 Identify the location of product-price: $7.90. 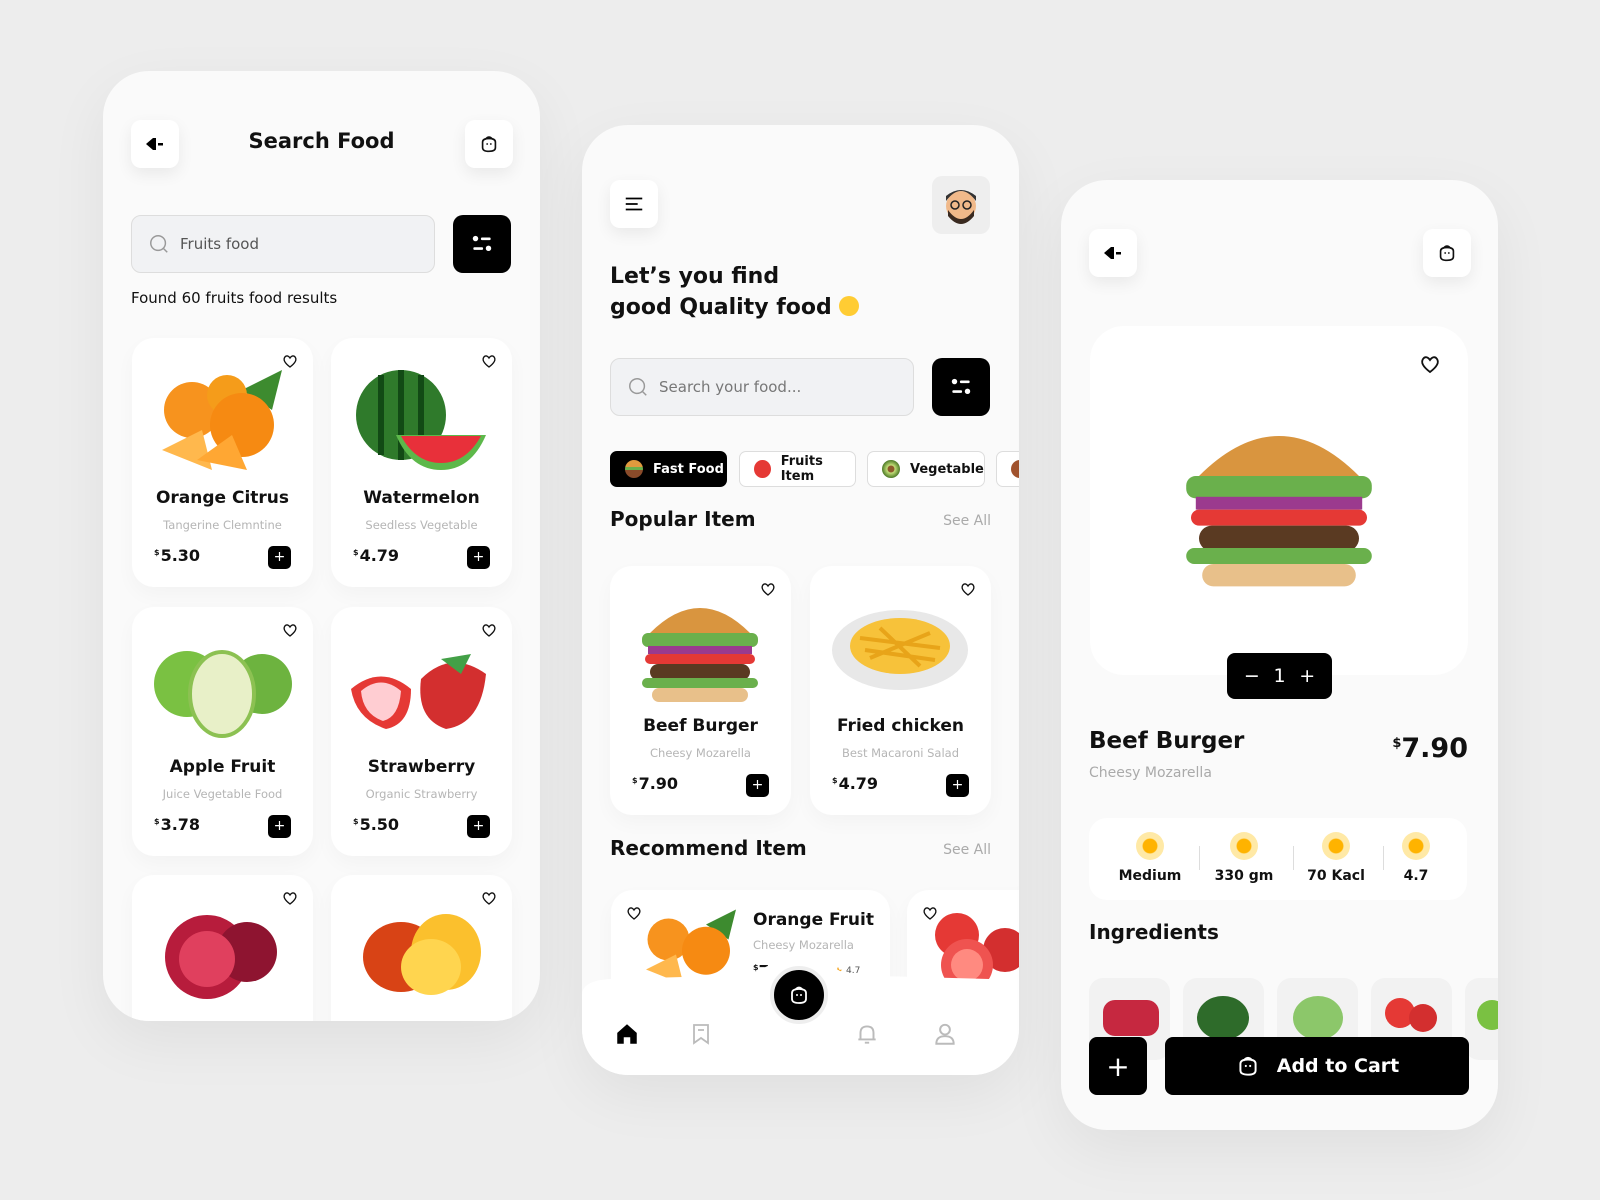
(1430, 748).